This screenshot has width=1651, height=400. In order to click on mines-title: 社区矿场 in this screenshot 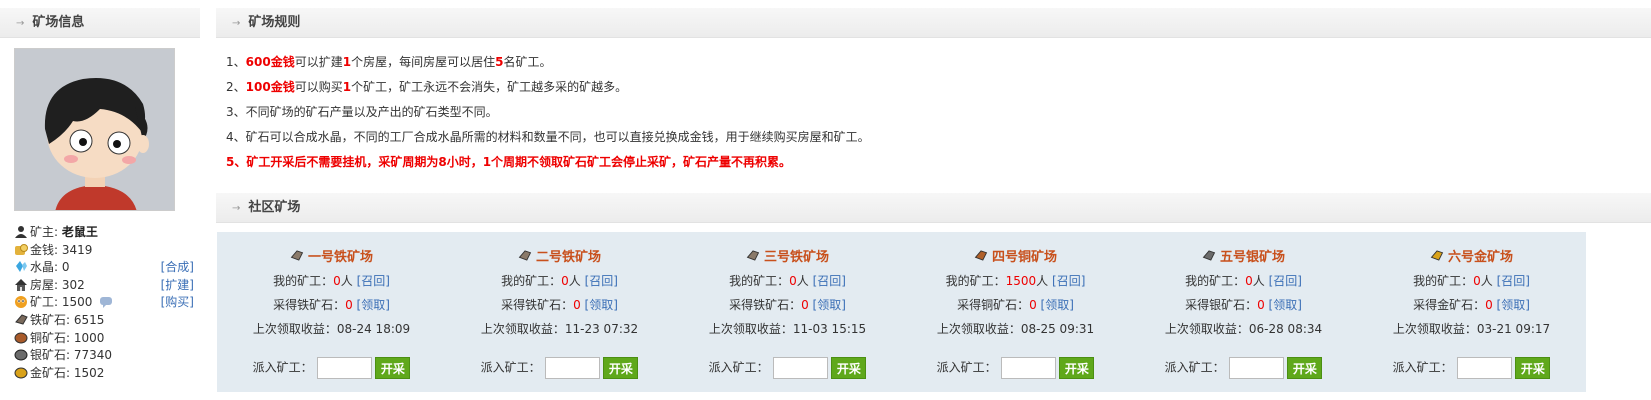, I will do `click(274, 207)`.